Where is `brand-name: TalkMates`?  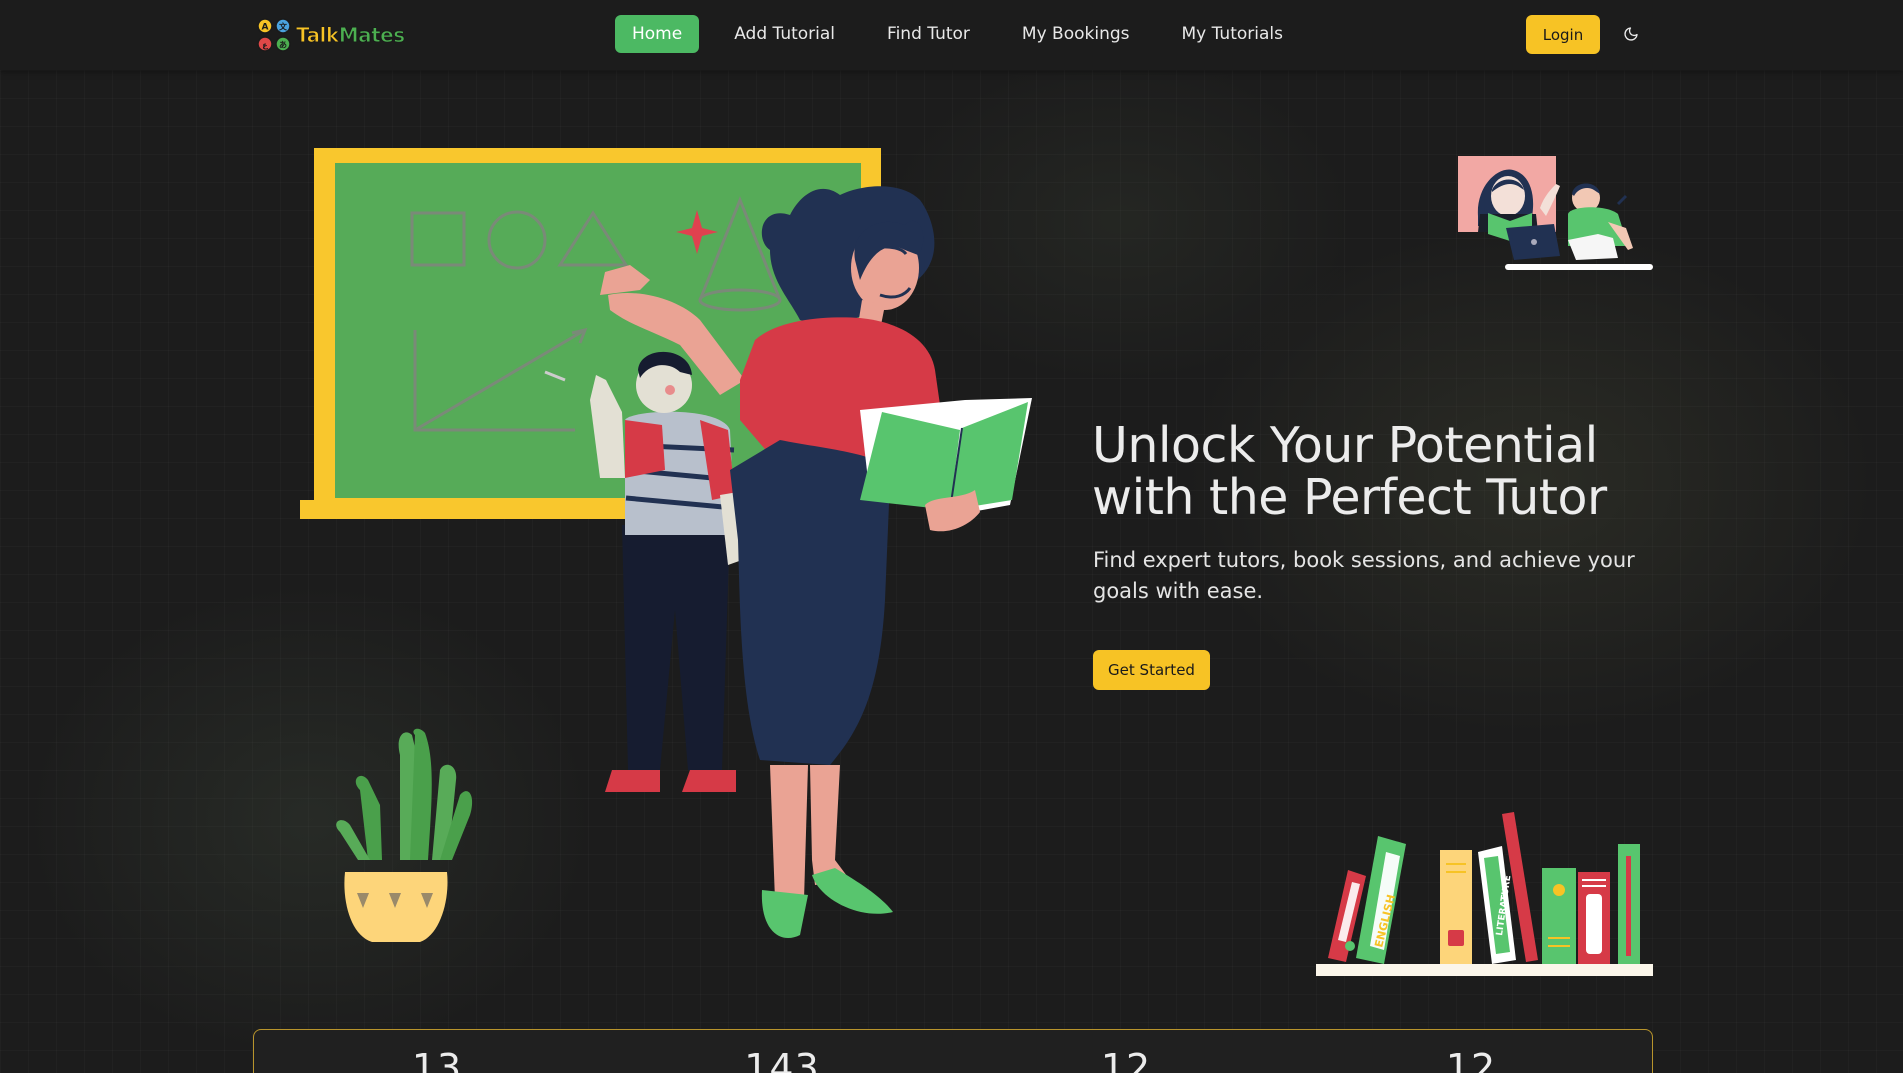
brand-name: TalkMates is located at coordinates (351, 35).